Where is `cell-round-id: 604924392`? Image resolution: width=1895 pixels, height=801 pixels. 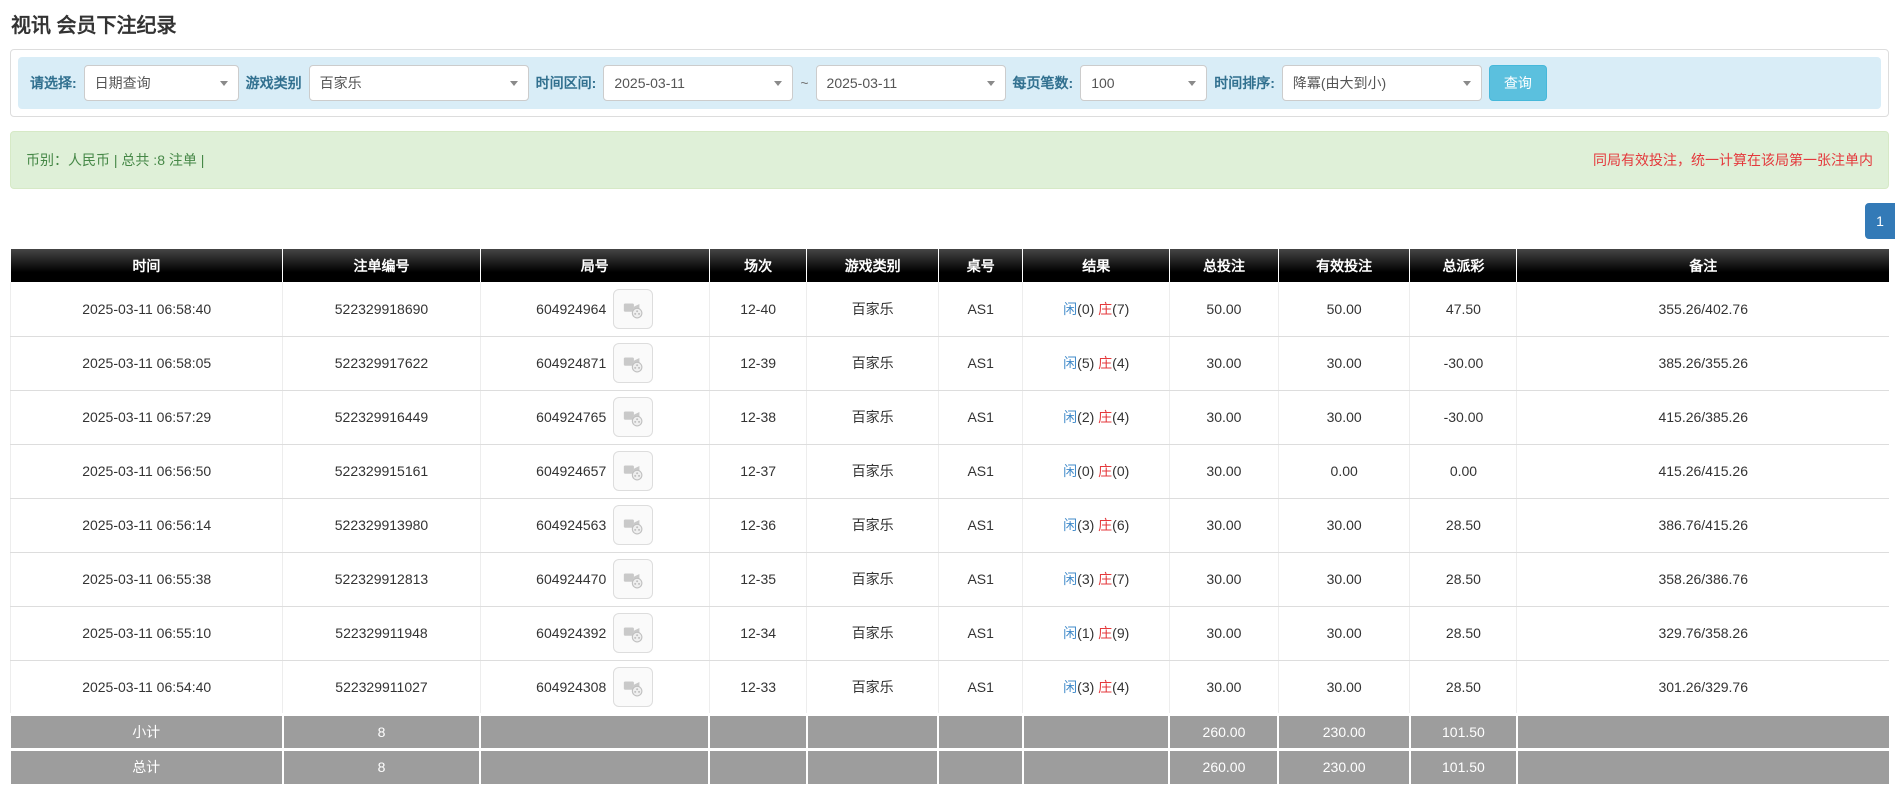
cell-round-id: 604924392 is located at coordinates (595, 633).